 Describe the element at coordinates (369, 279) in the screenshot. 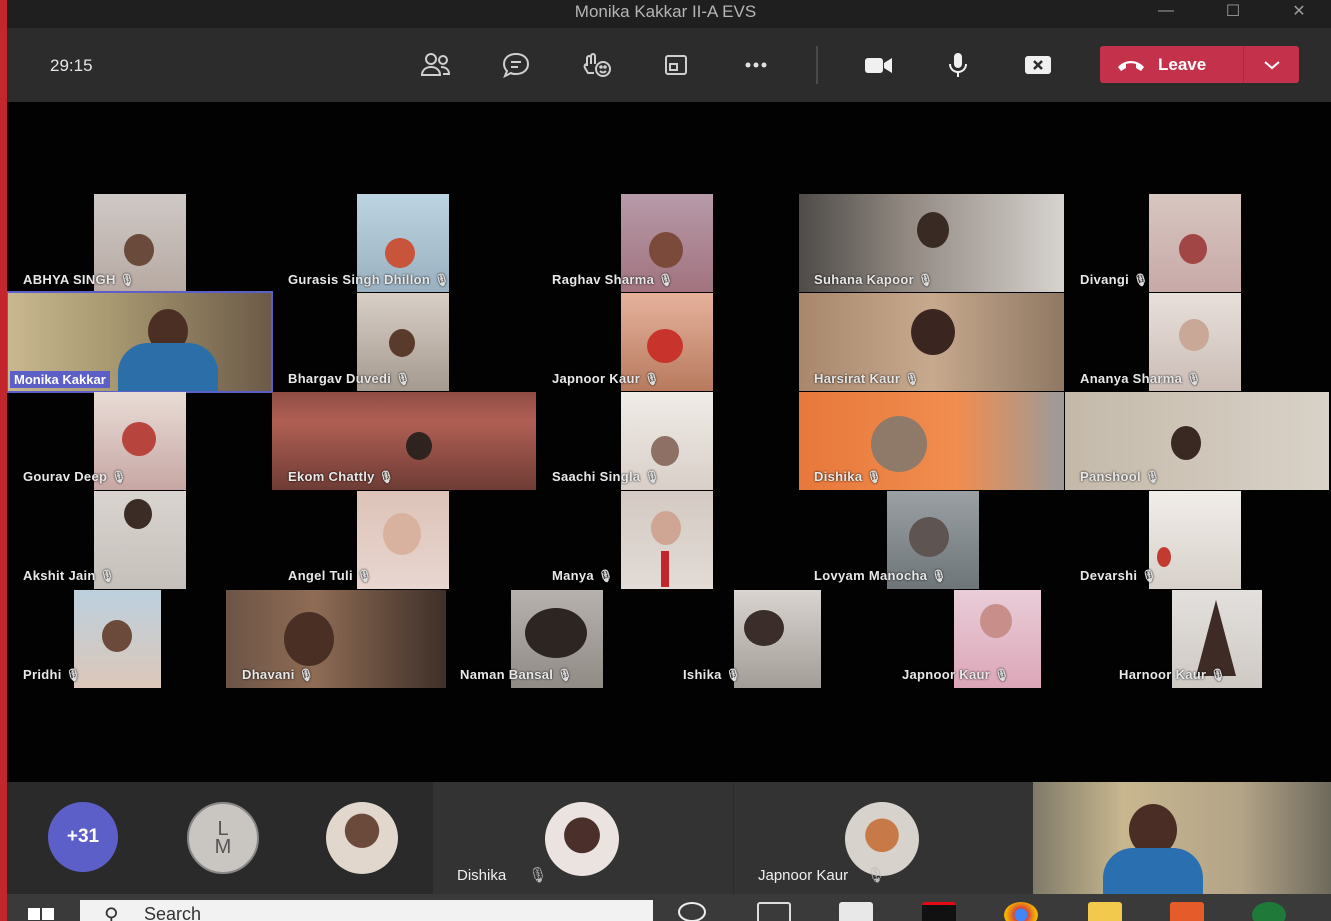

I see `participant-label-1: Gurasis Singh Dhillon 🎙` at that location.